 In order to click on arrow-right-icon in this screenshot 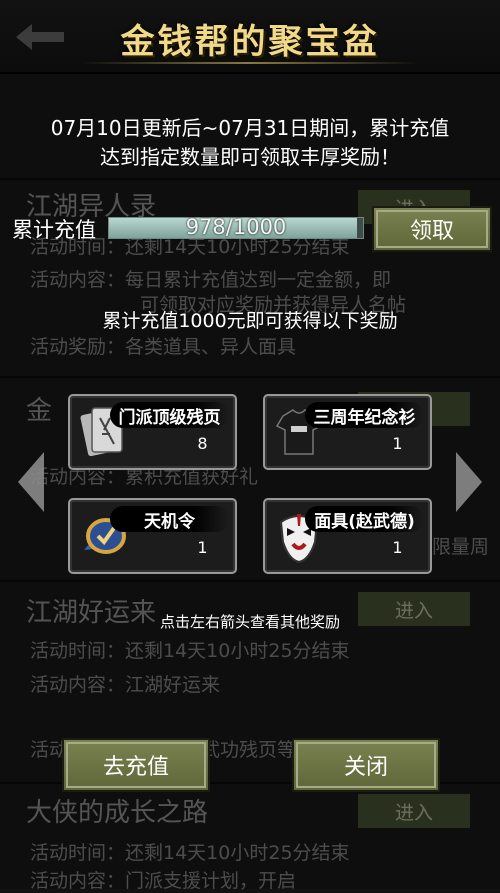, I will do `click(469, 482)`.